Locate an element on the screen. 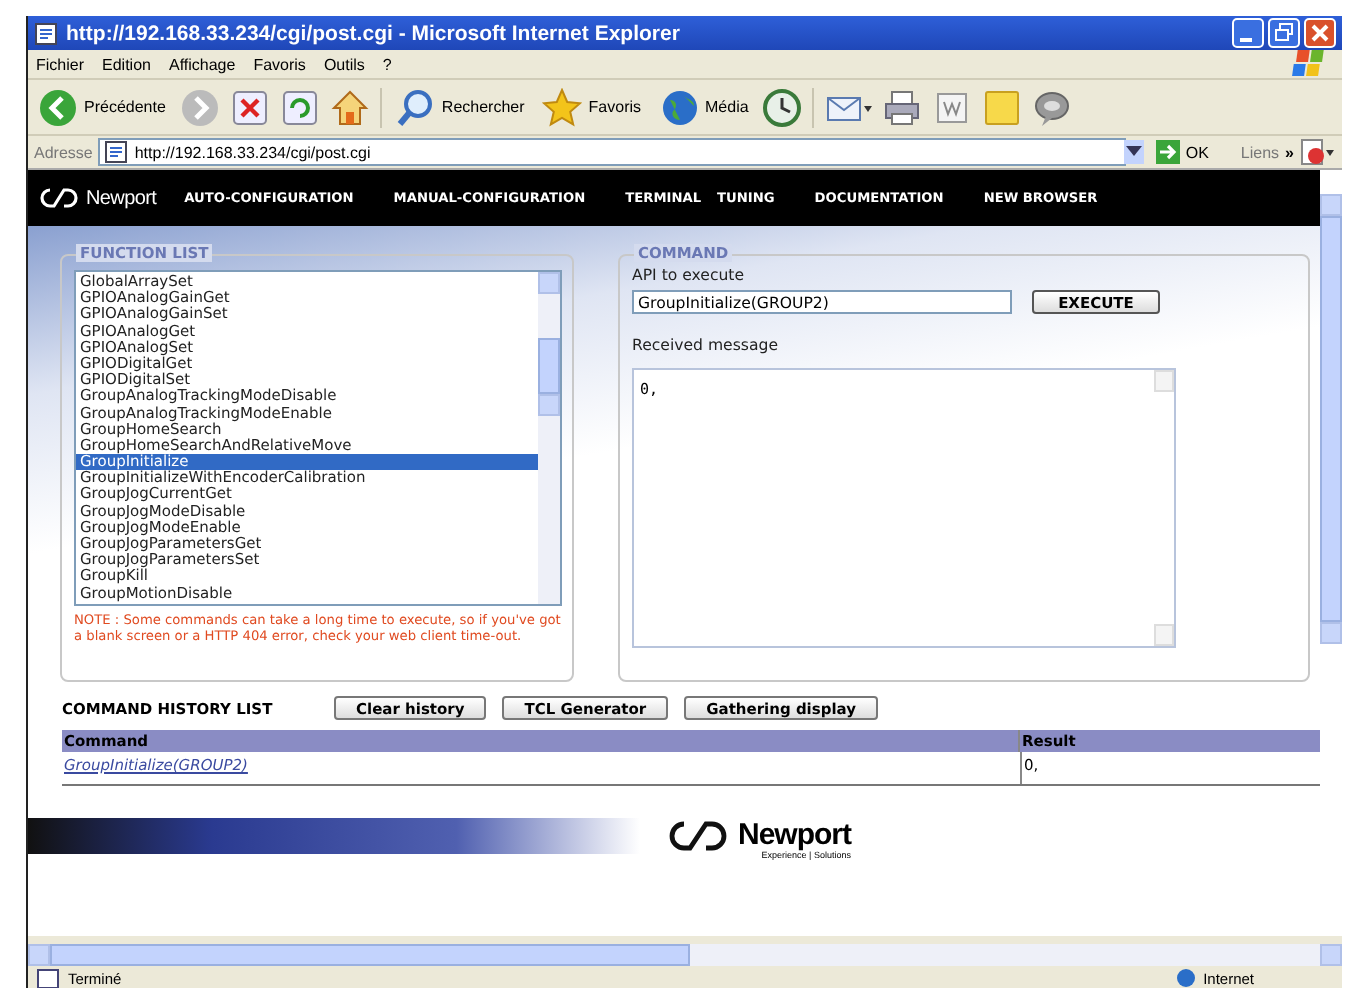 The height and width of the screenshot is (988, 1346). menu-item: Favoris is located at coordinates (279, 64).